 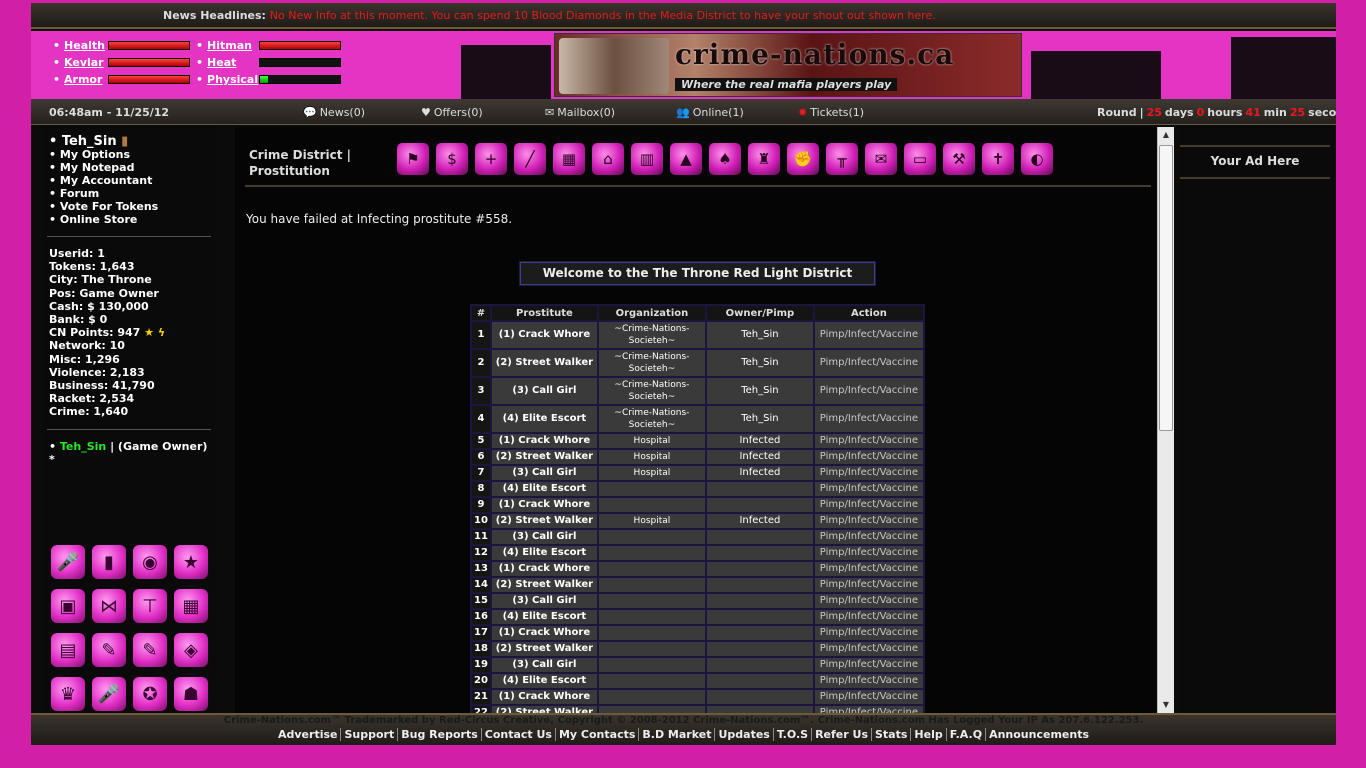 I want to click on owner-pimp: Infected, so click(x=759, y=441).